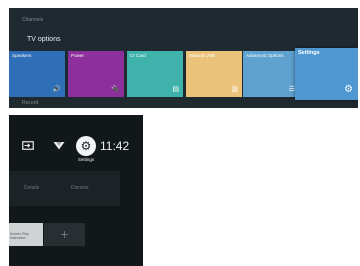 Image resolution: width=360 pixels, height=266 pixels. What do you see at coordinates (138, 55) in the screenshot?
I see `tile-ci-card-label: CI Card` at bounding box center [138, 55].